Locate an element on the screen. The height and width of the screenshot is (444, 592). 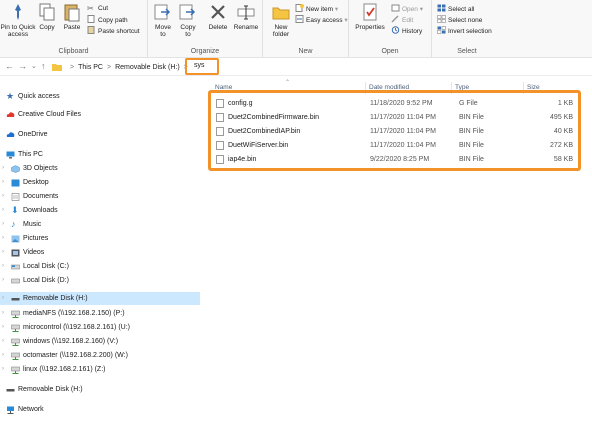
nav-desktop: › Desktop is located at coordinates (100, 182).